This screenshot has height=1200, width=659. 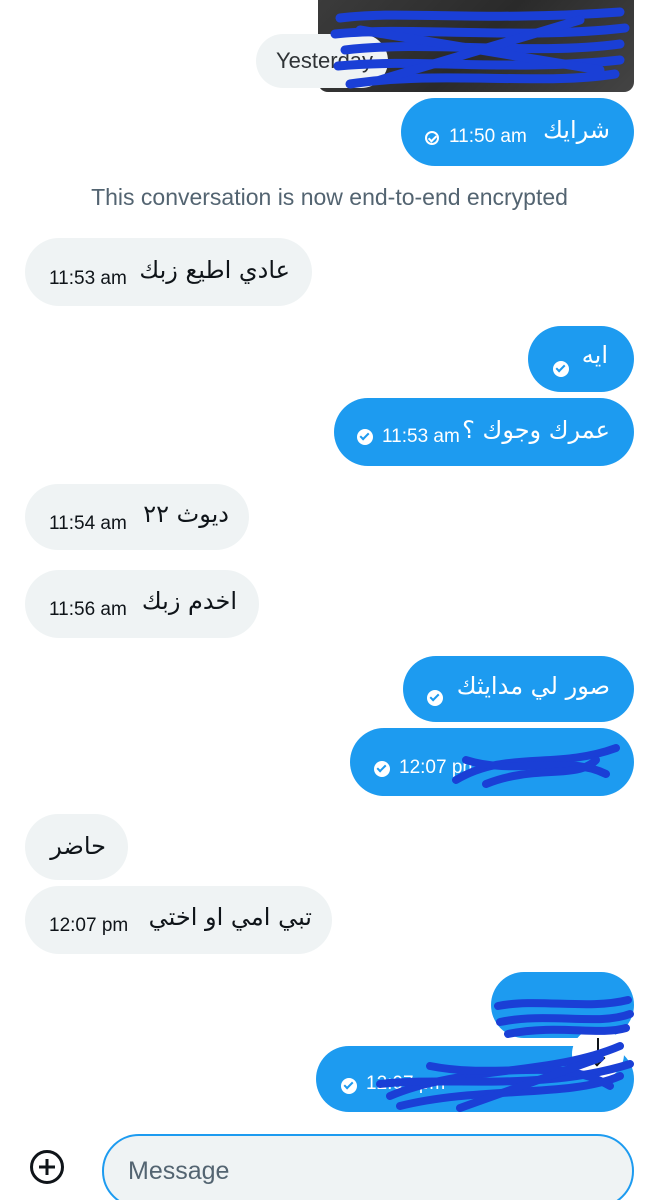 I want to click on add-media-icon, so click(x=47, y=1167).